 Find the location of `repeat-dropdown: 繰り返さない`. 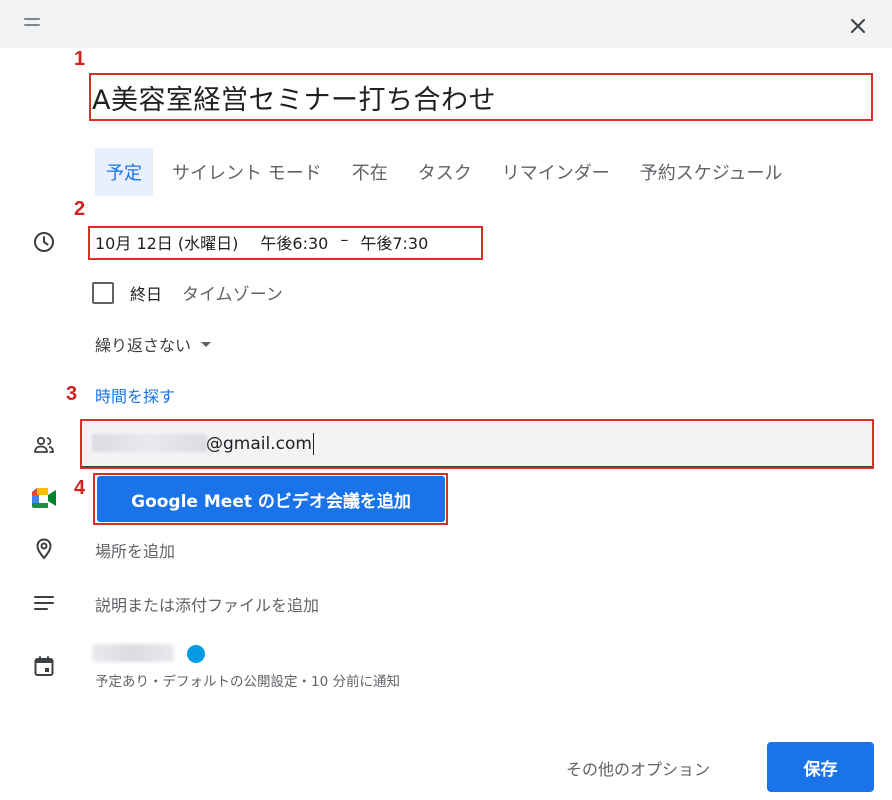

repeat-dropdown: 繰り返さない is located at coordinates (153, 344).